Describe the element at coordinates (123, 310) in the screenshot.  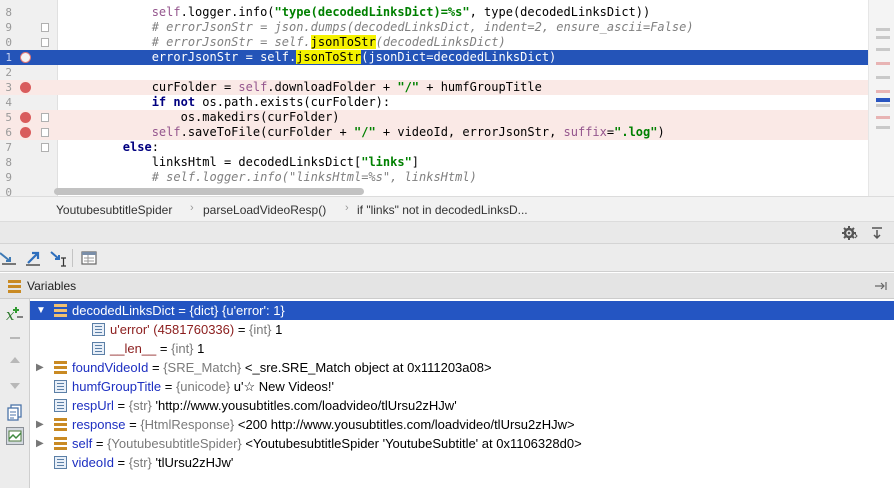
I see `variable-name: decodedLinksDict` at that location.